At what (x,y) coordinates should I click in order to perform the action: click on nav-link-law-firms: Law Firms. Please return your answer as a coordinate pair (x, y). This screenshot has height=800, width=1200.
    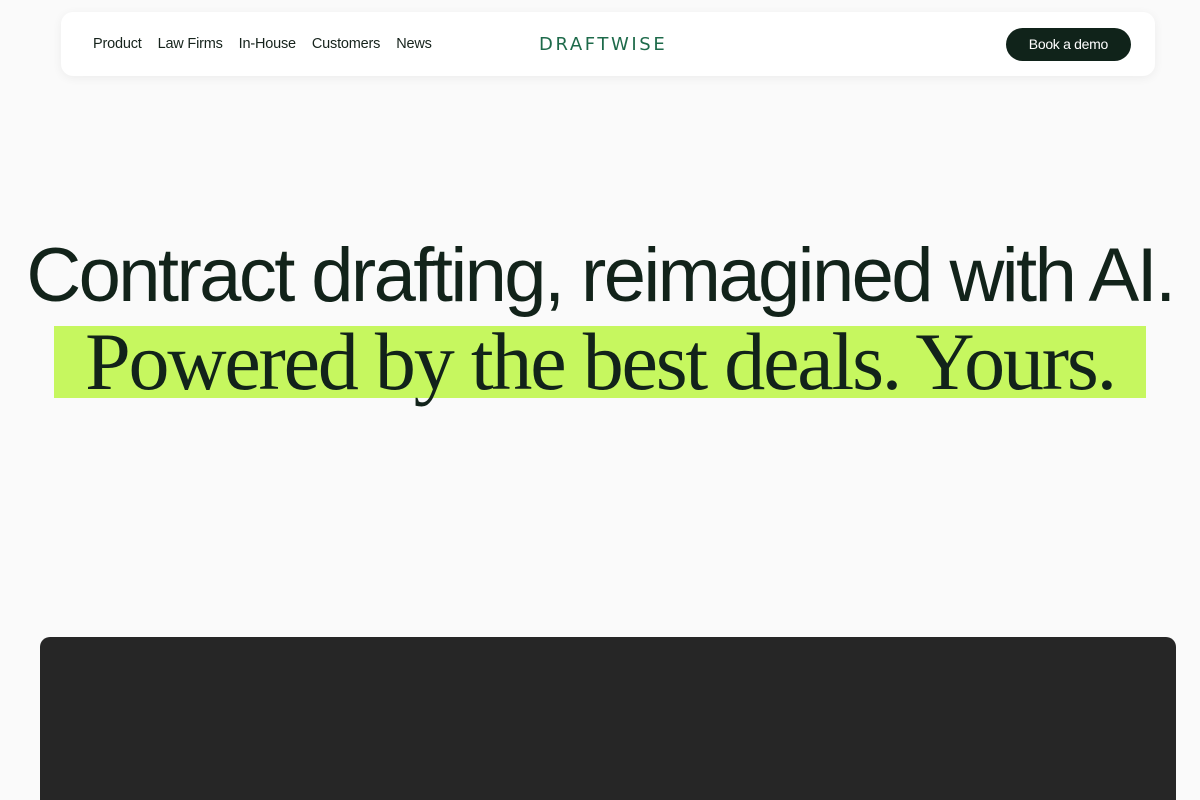
    Looking at the image, I should click on (190, 44).